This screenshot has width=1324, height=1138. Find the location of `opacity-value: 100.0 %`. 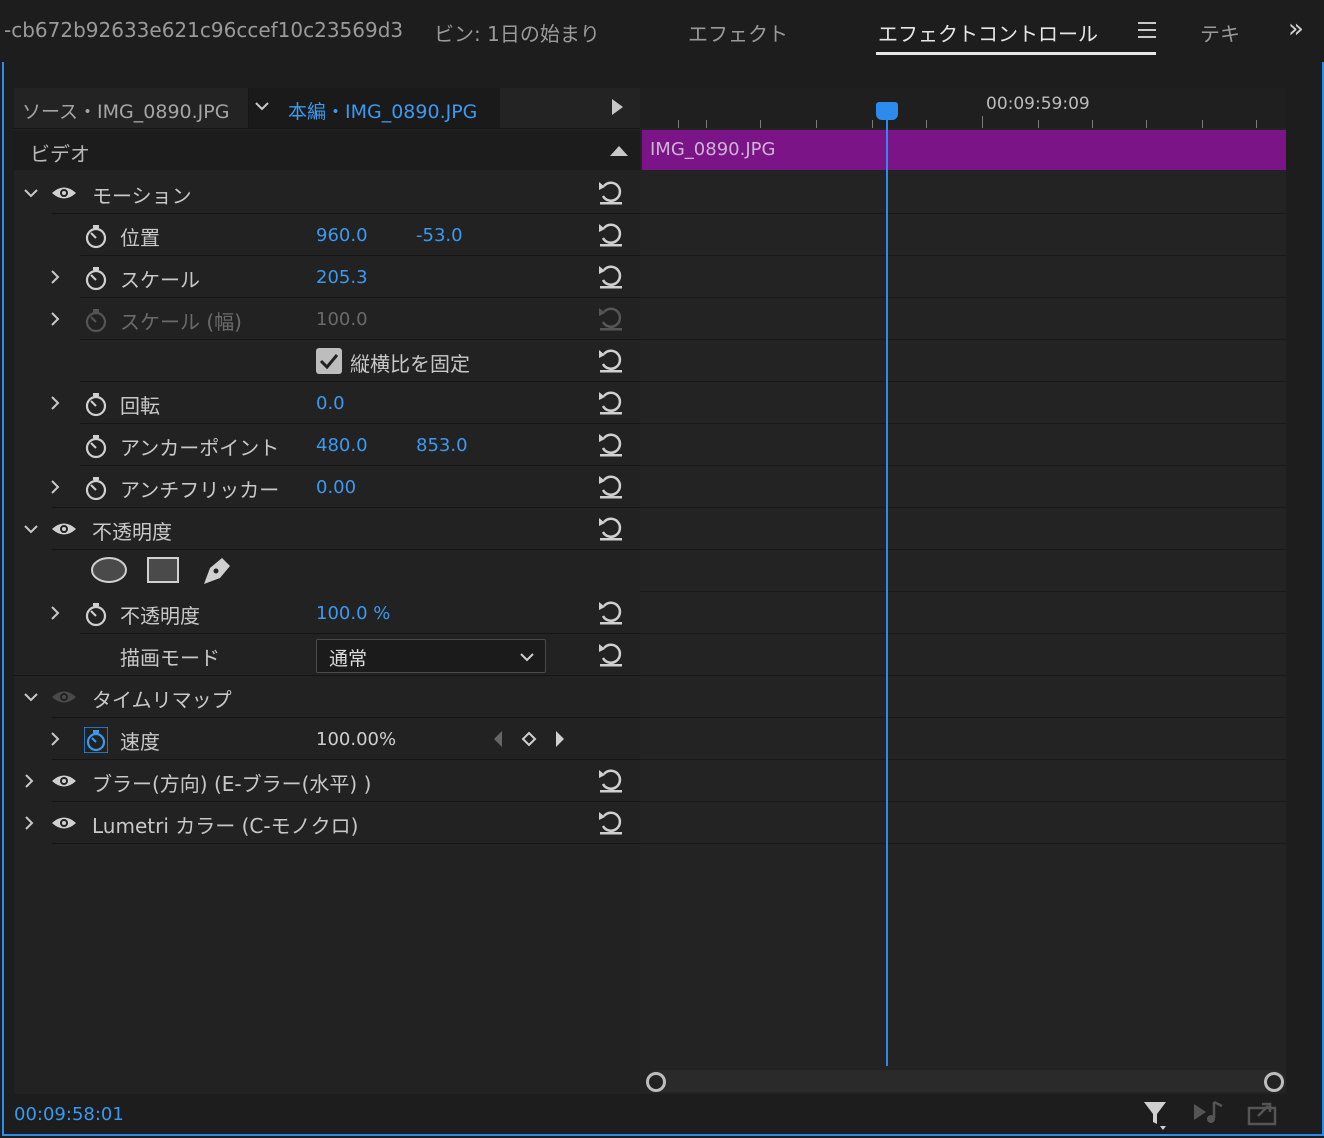

opacity-value: 100.0 % is located at coordinates (353, 613).